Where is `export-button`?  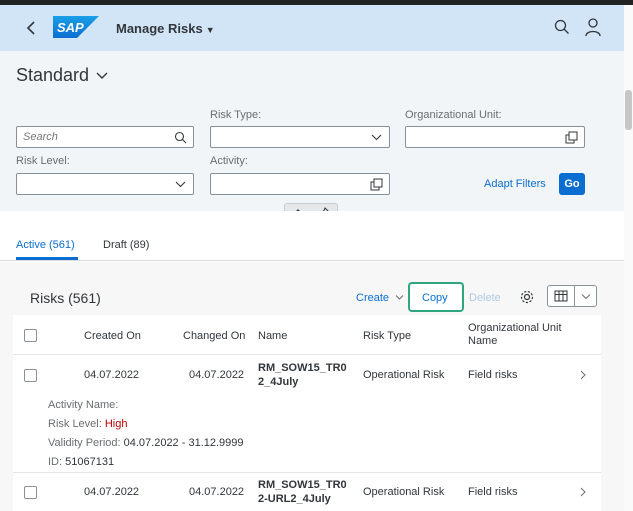
export-button is located at coordinates (572, 296).